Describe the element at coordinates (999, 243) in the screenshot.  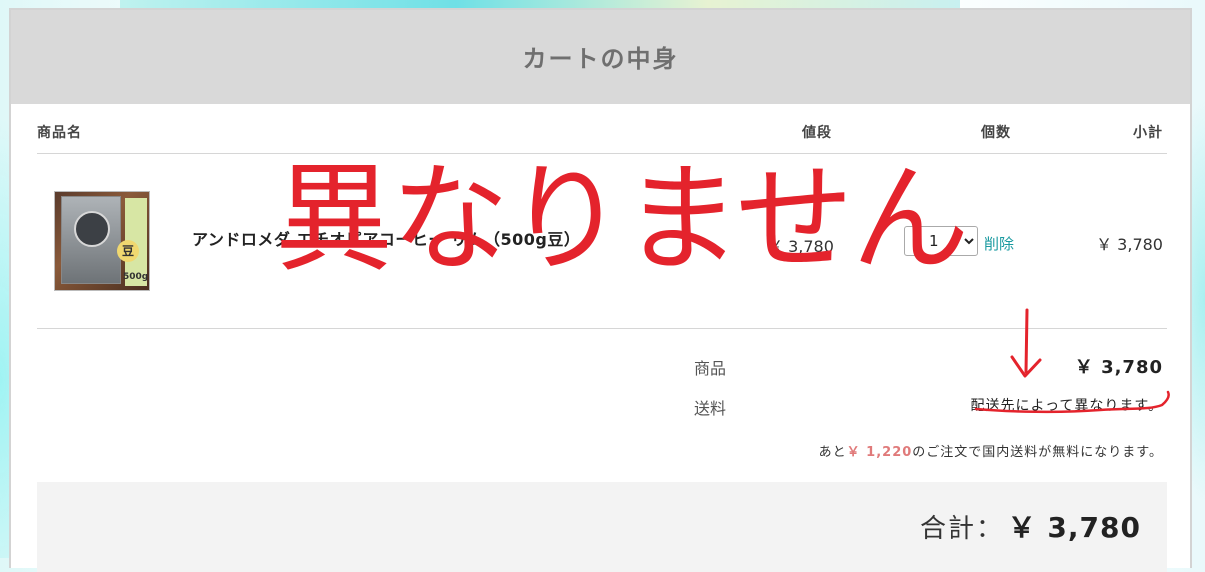
I see `delete-link: 削除` at that location.